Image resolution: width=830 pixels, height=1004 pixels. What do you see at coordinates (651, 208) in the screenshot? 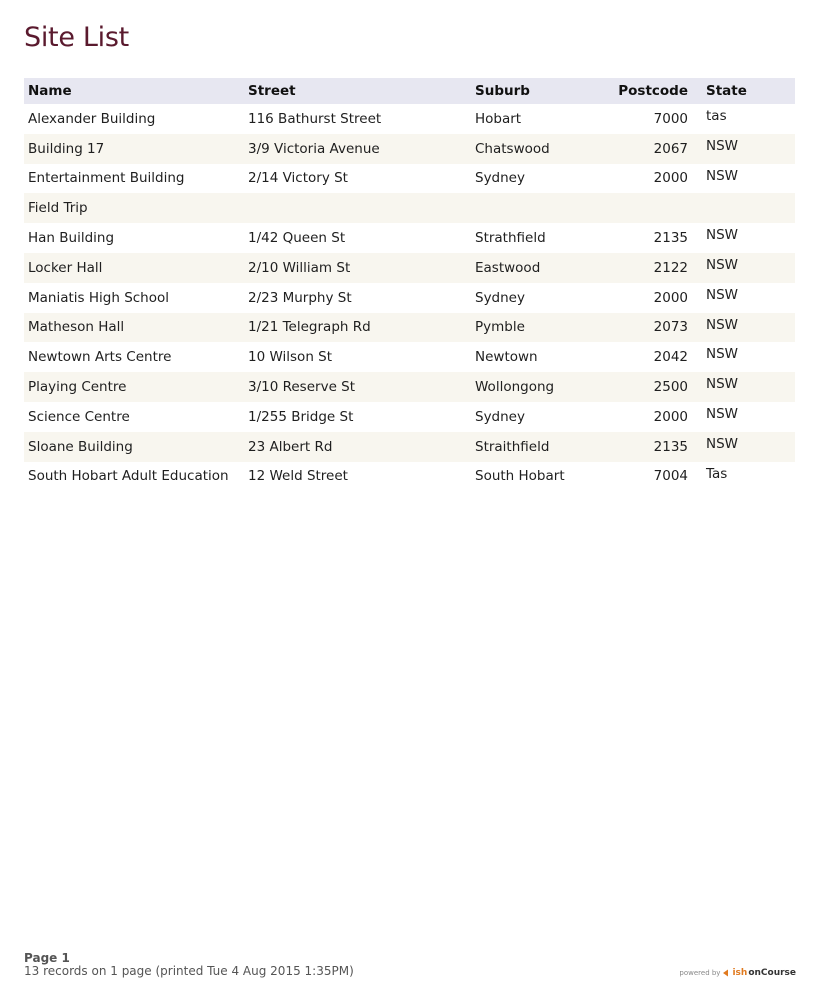
I see `cell-postcode` at bounding box center [651, 208].